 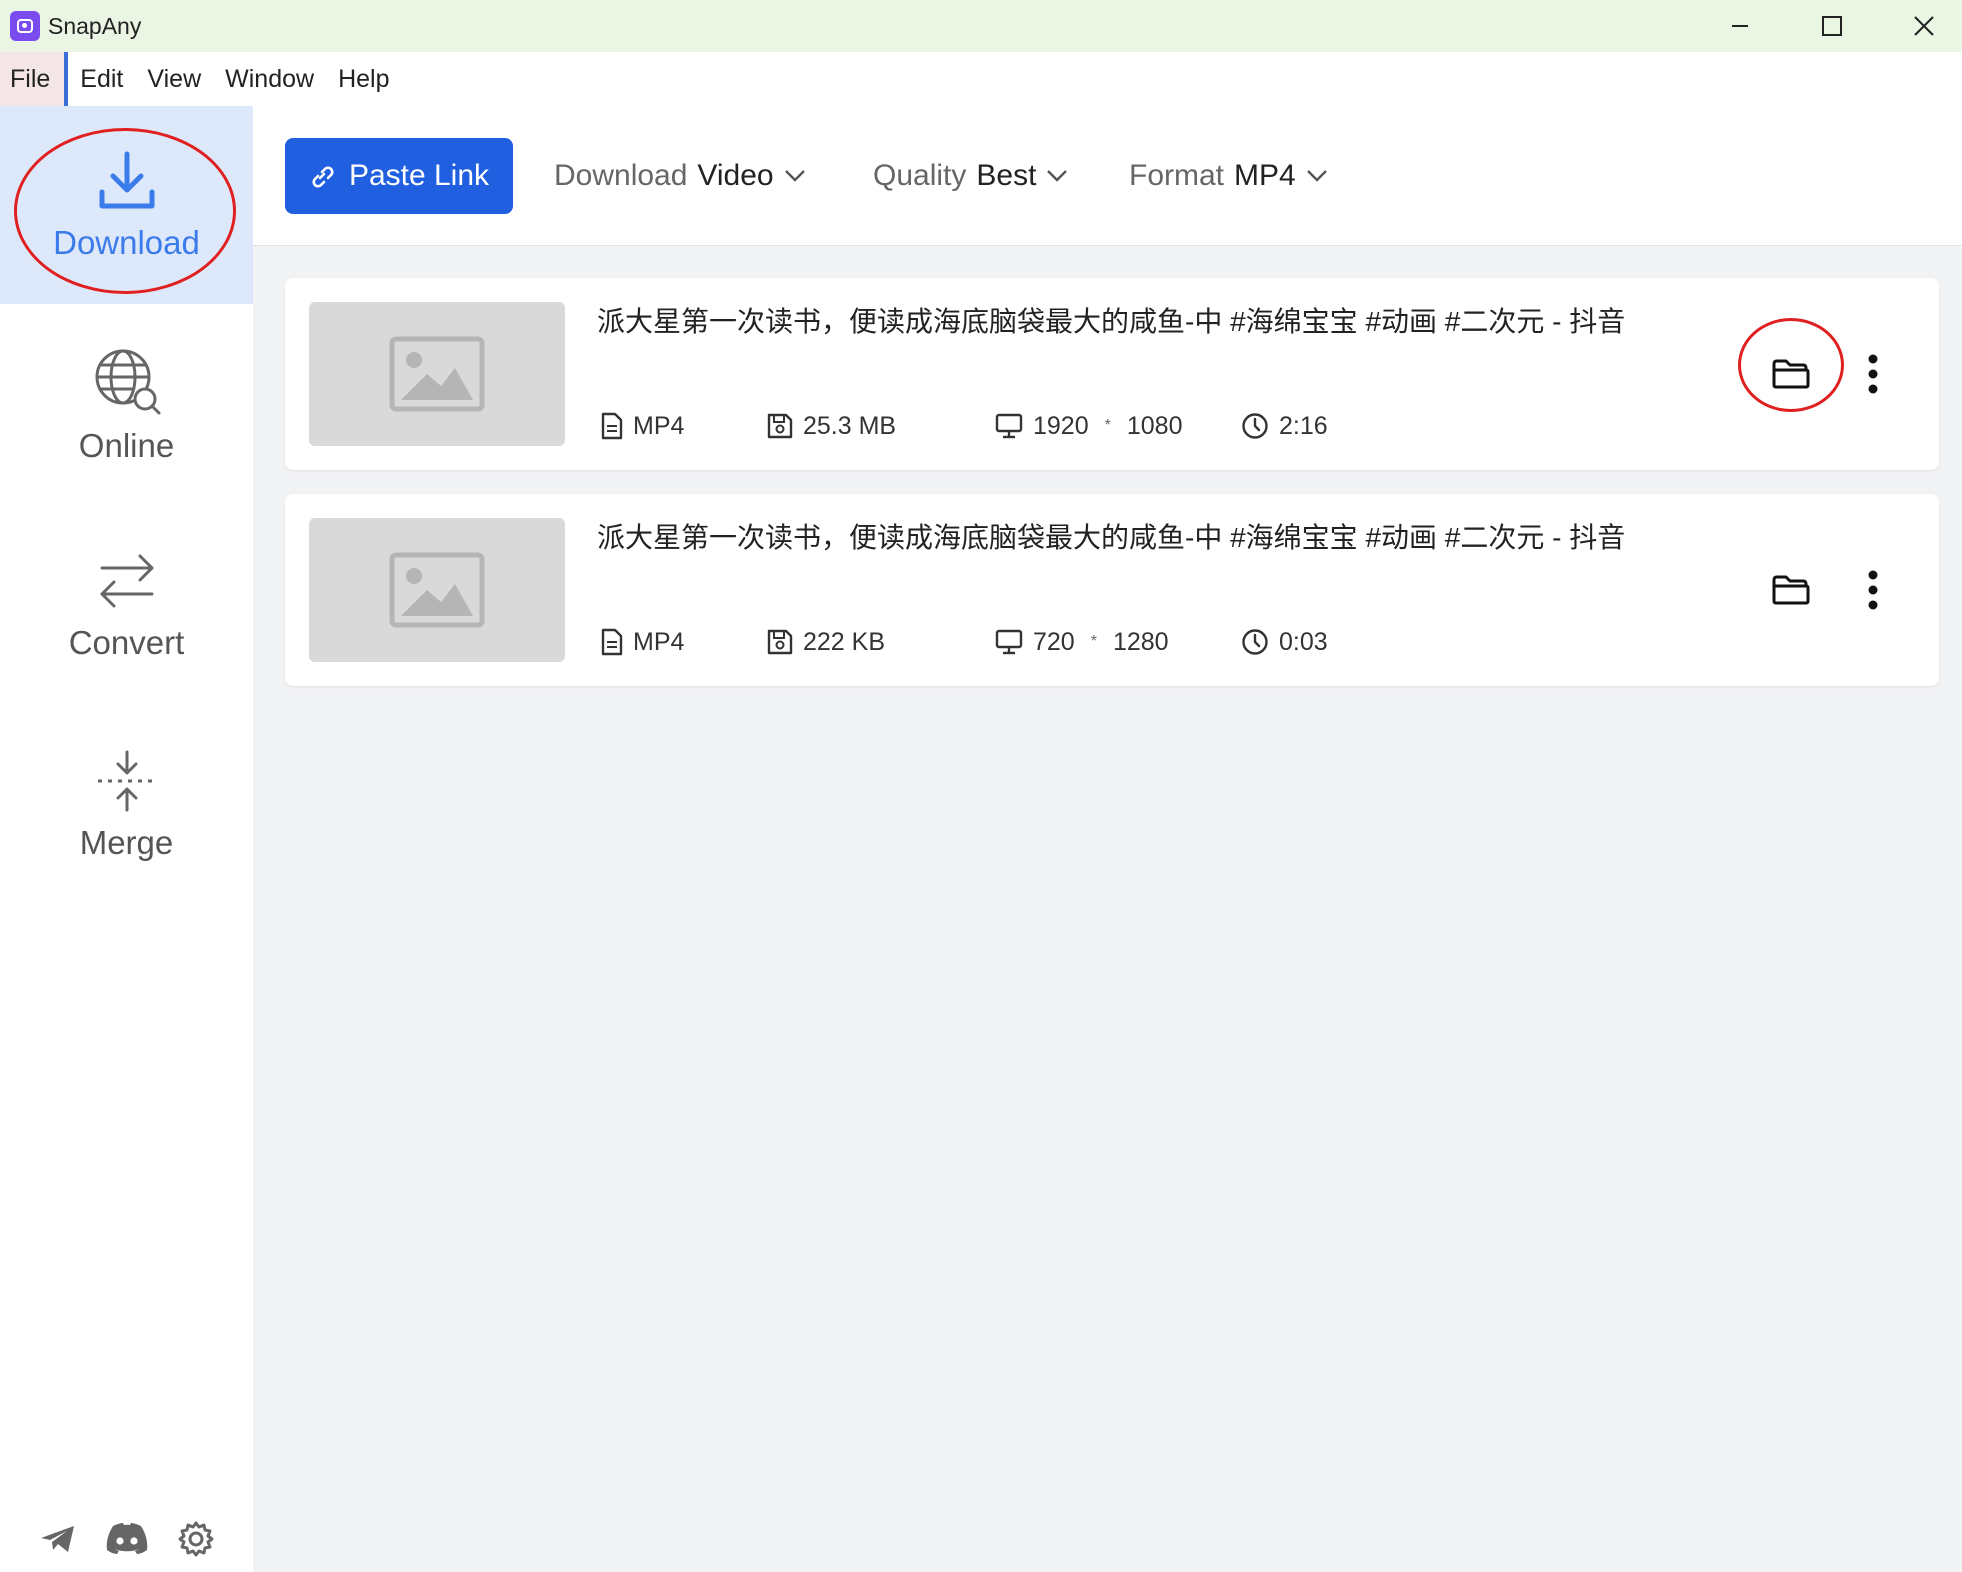 I want to click on dropdown-key: Download, so click(x=621, y=175).